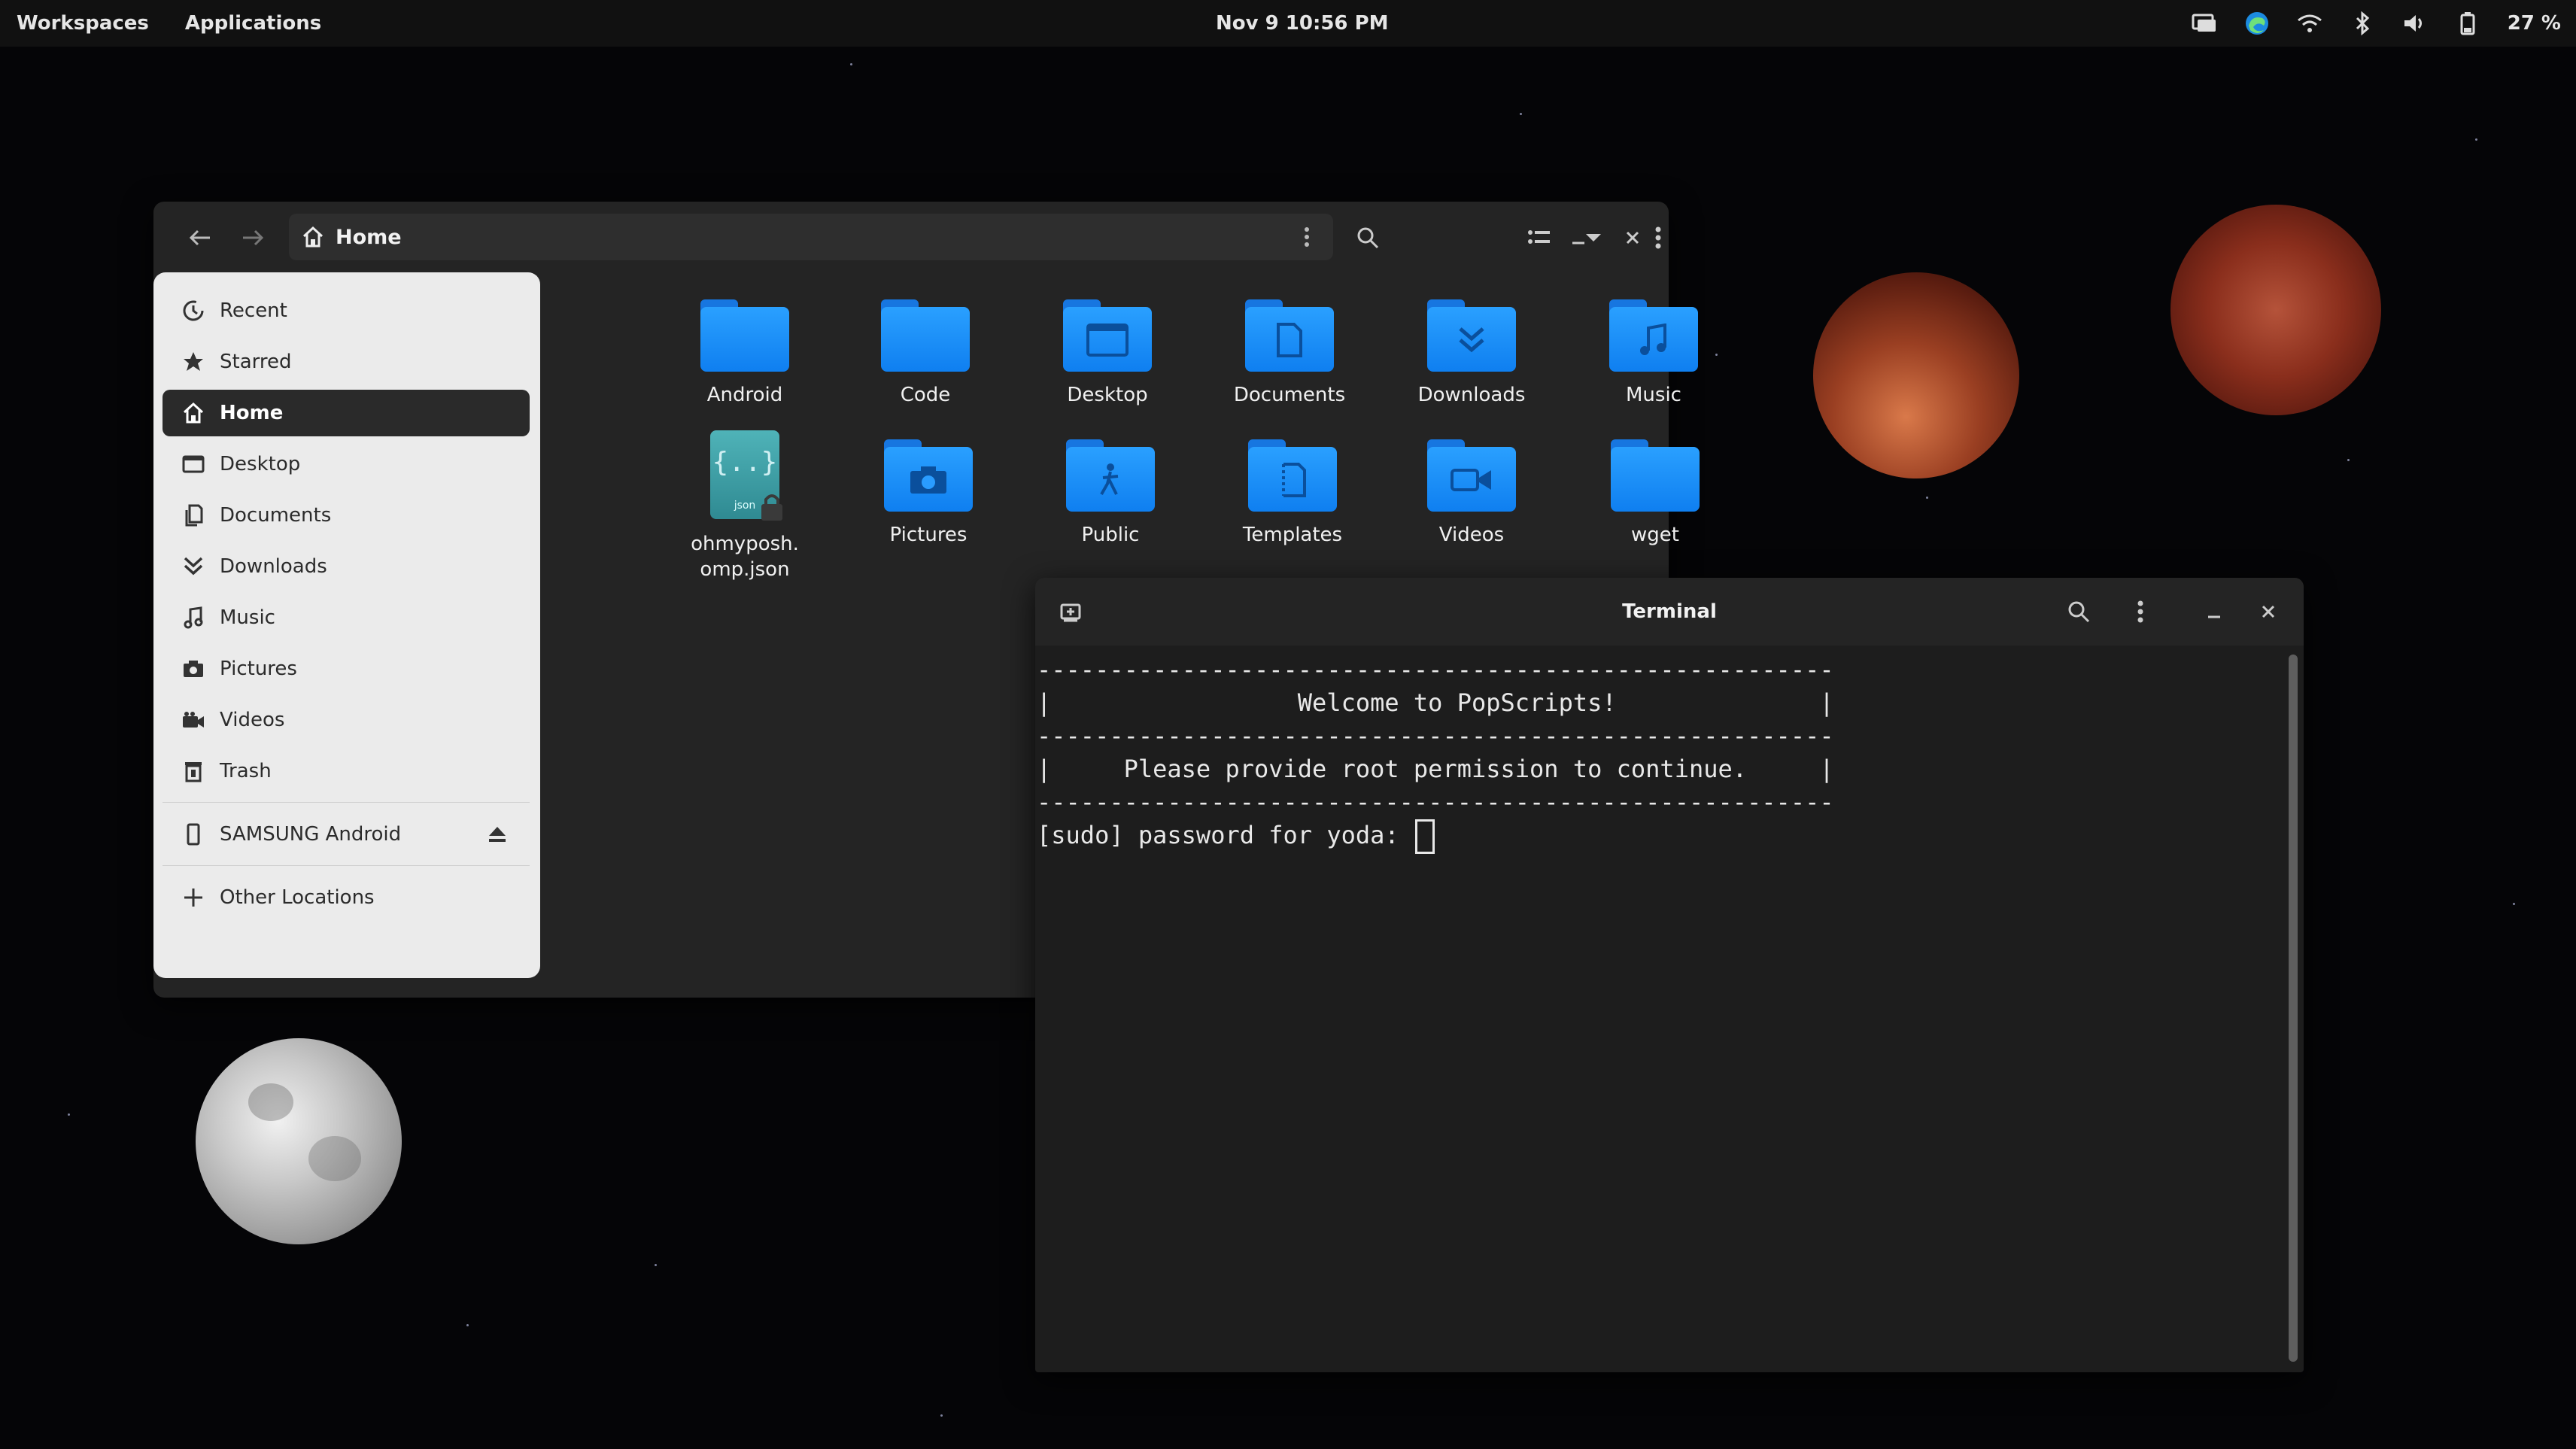 This screenshot has height=1449, width=2576. Describe the element at coordinates (254, 310) in the screenshot. I see `sidebar-item-label: Recent` at that location.